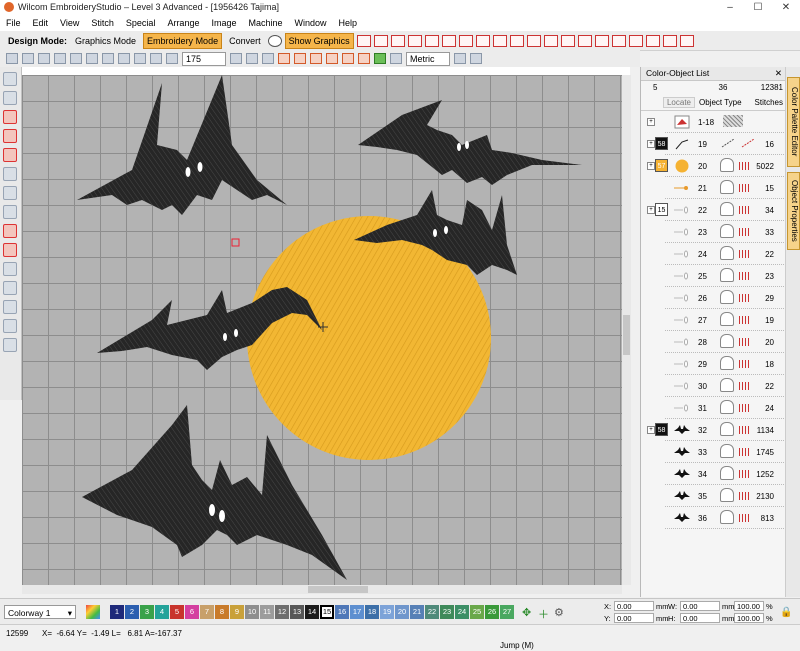 This screenshot has height=651, width=800. I want to click on color-chip: 21, so click(417, 612).